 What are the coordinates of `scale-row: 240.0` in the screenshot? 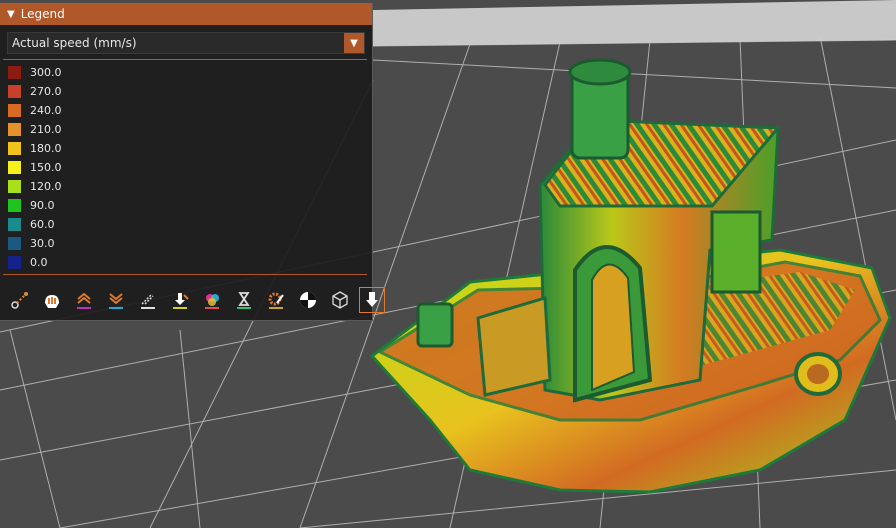 It's located at (35, 110).